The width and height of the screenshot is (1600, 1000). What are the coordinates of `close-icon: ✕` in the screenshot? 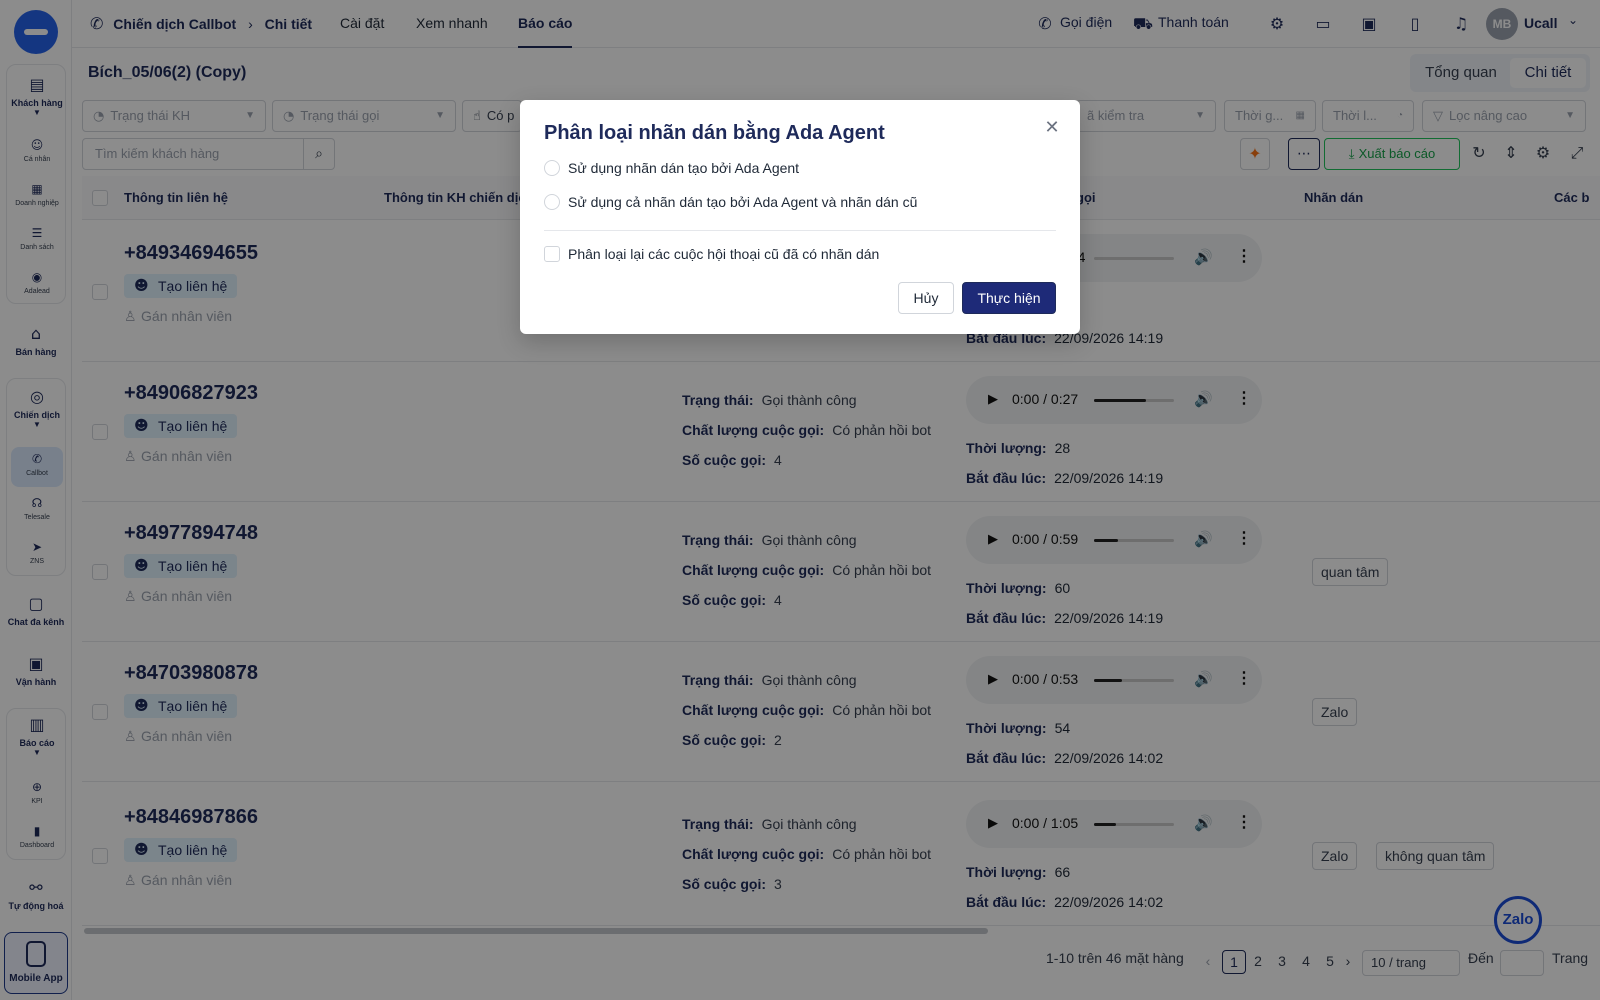 It's located at (1052, 128).